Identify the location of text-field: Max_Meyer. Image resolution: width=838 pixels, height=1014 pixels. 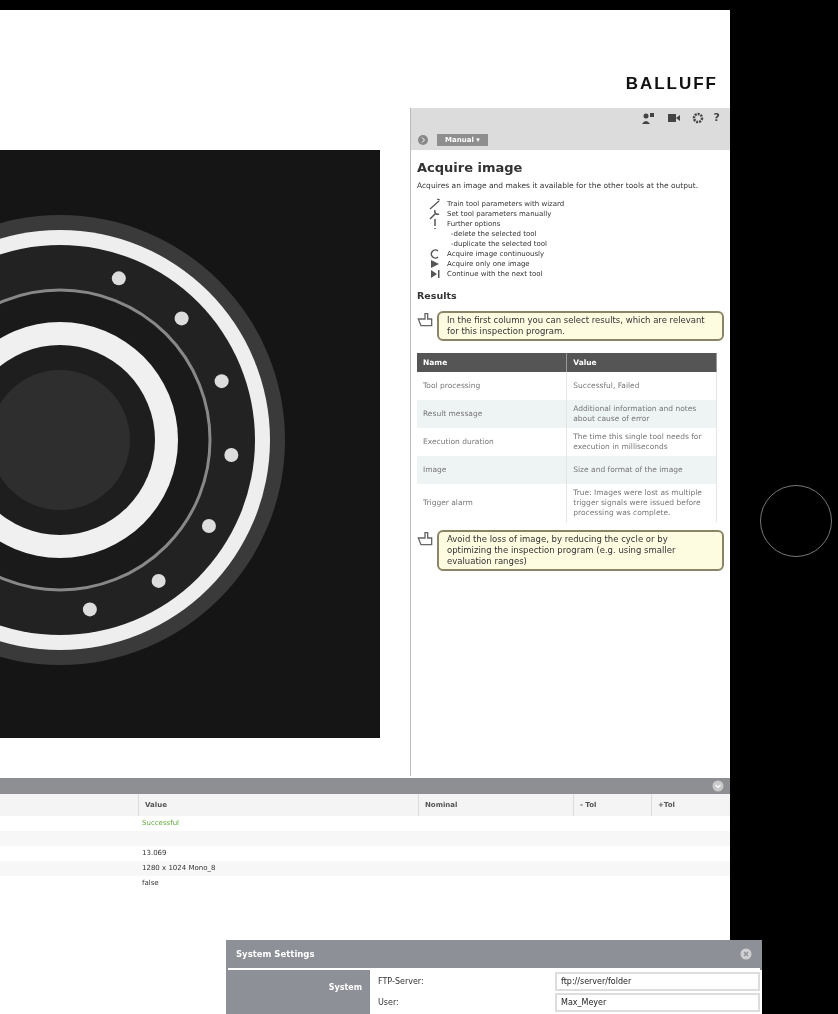
(657, 1002).